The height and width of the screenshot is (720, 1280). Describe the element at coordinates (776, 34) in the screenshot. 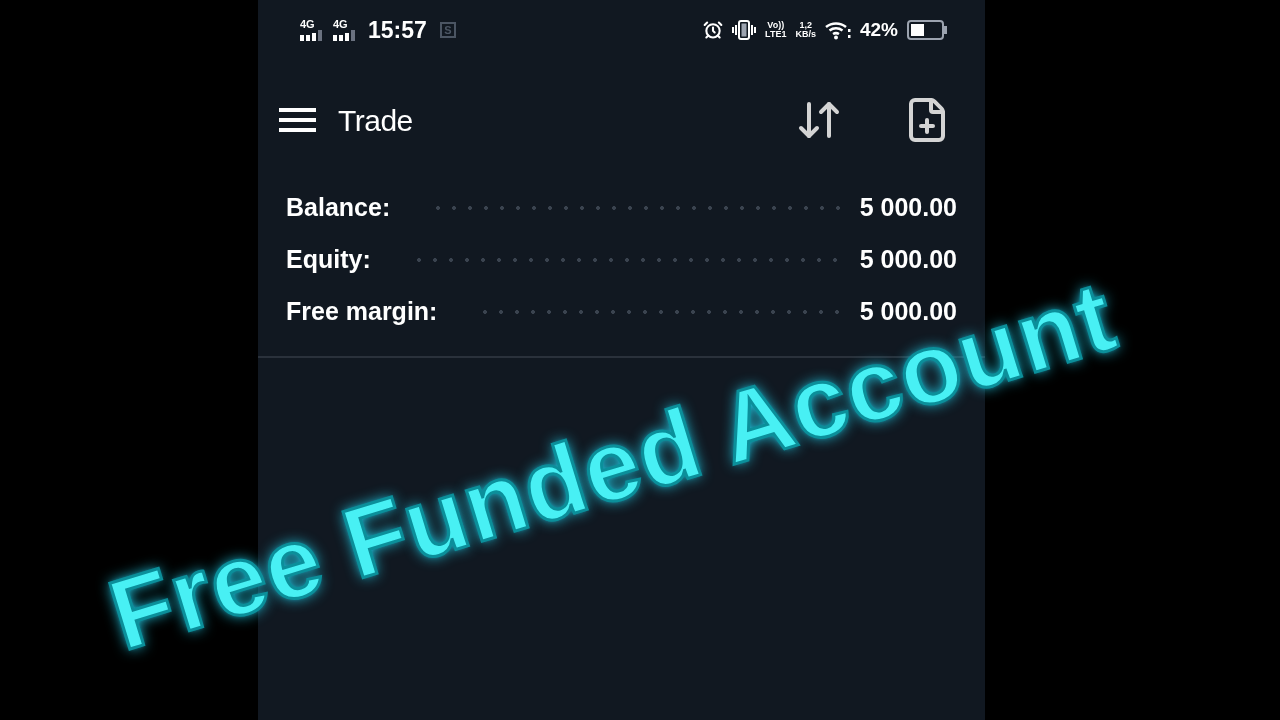

I see `volte-sim-label: LTE1` at that location.